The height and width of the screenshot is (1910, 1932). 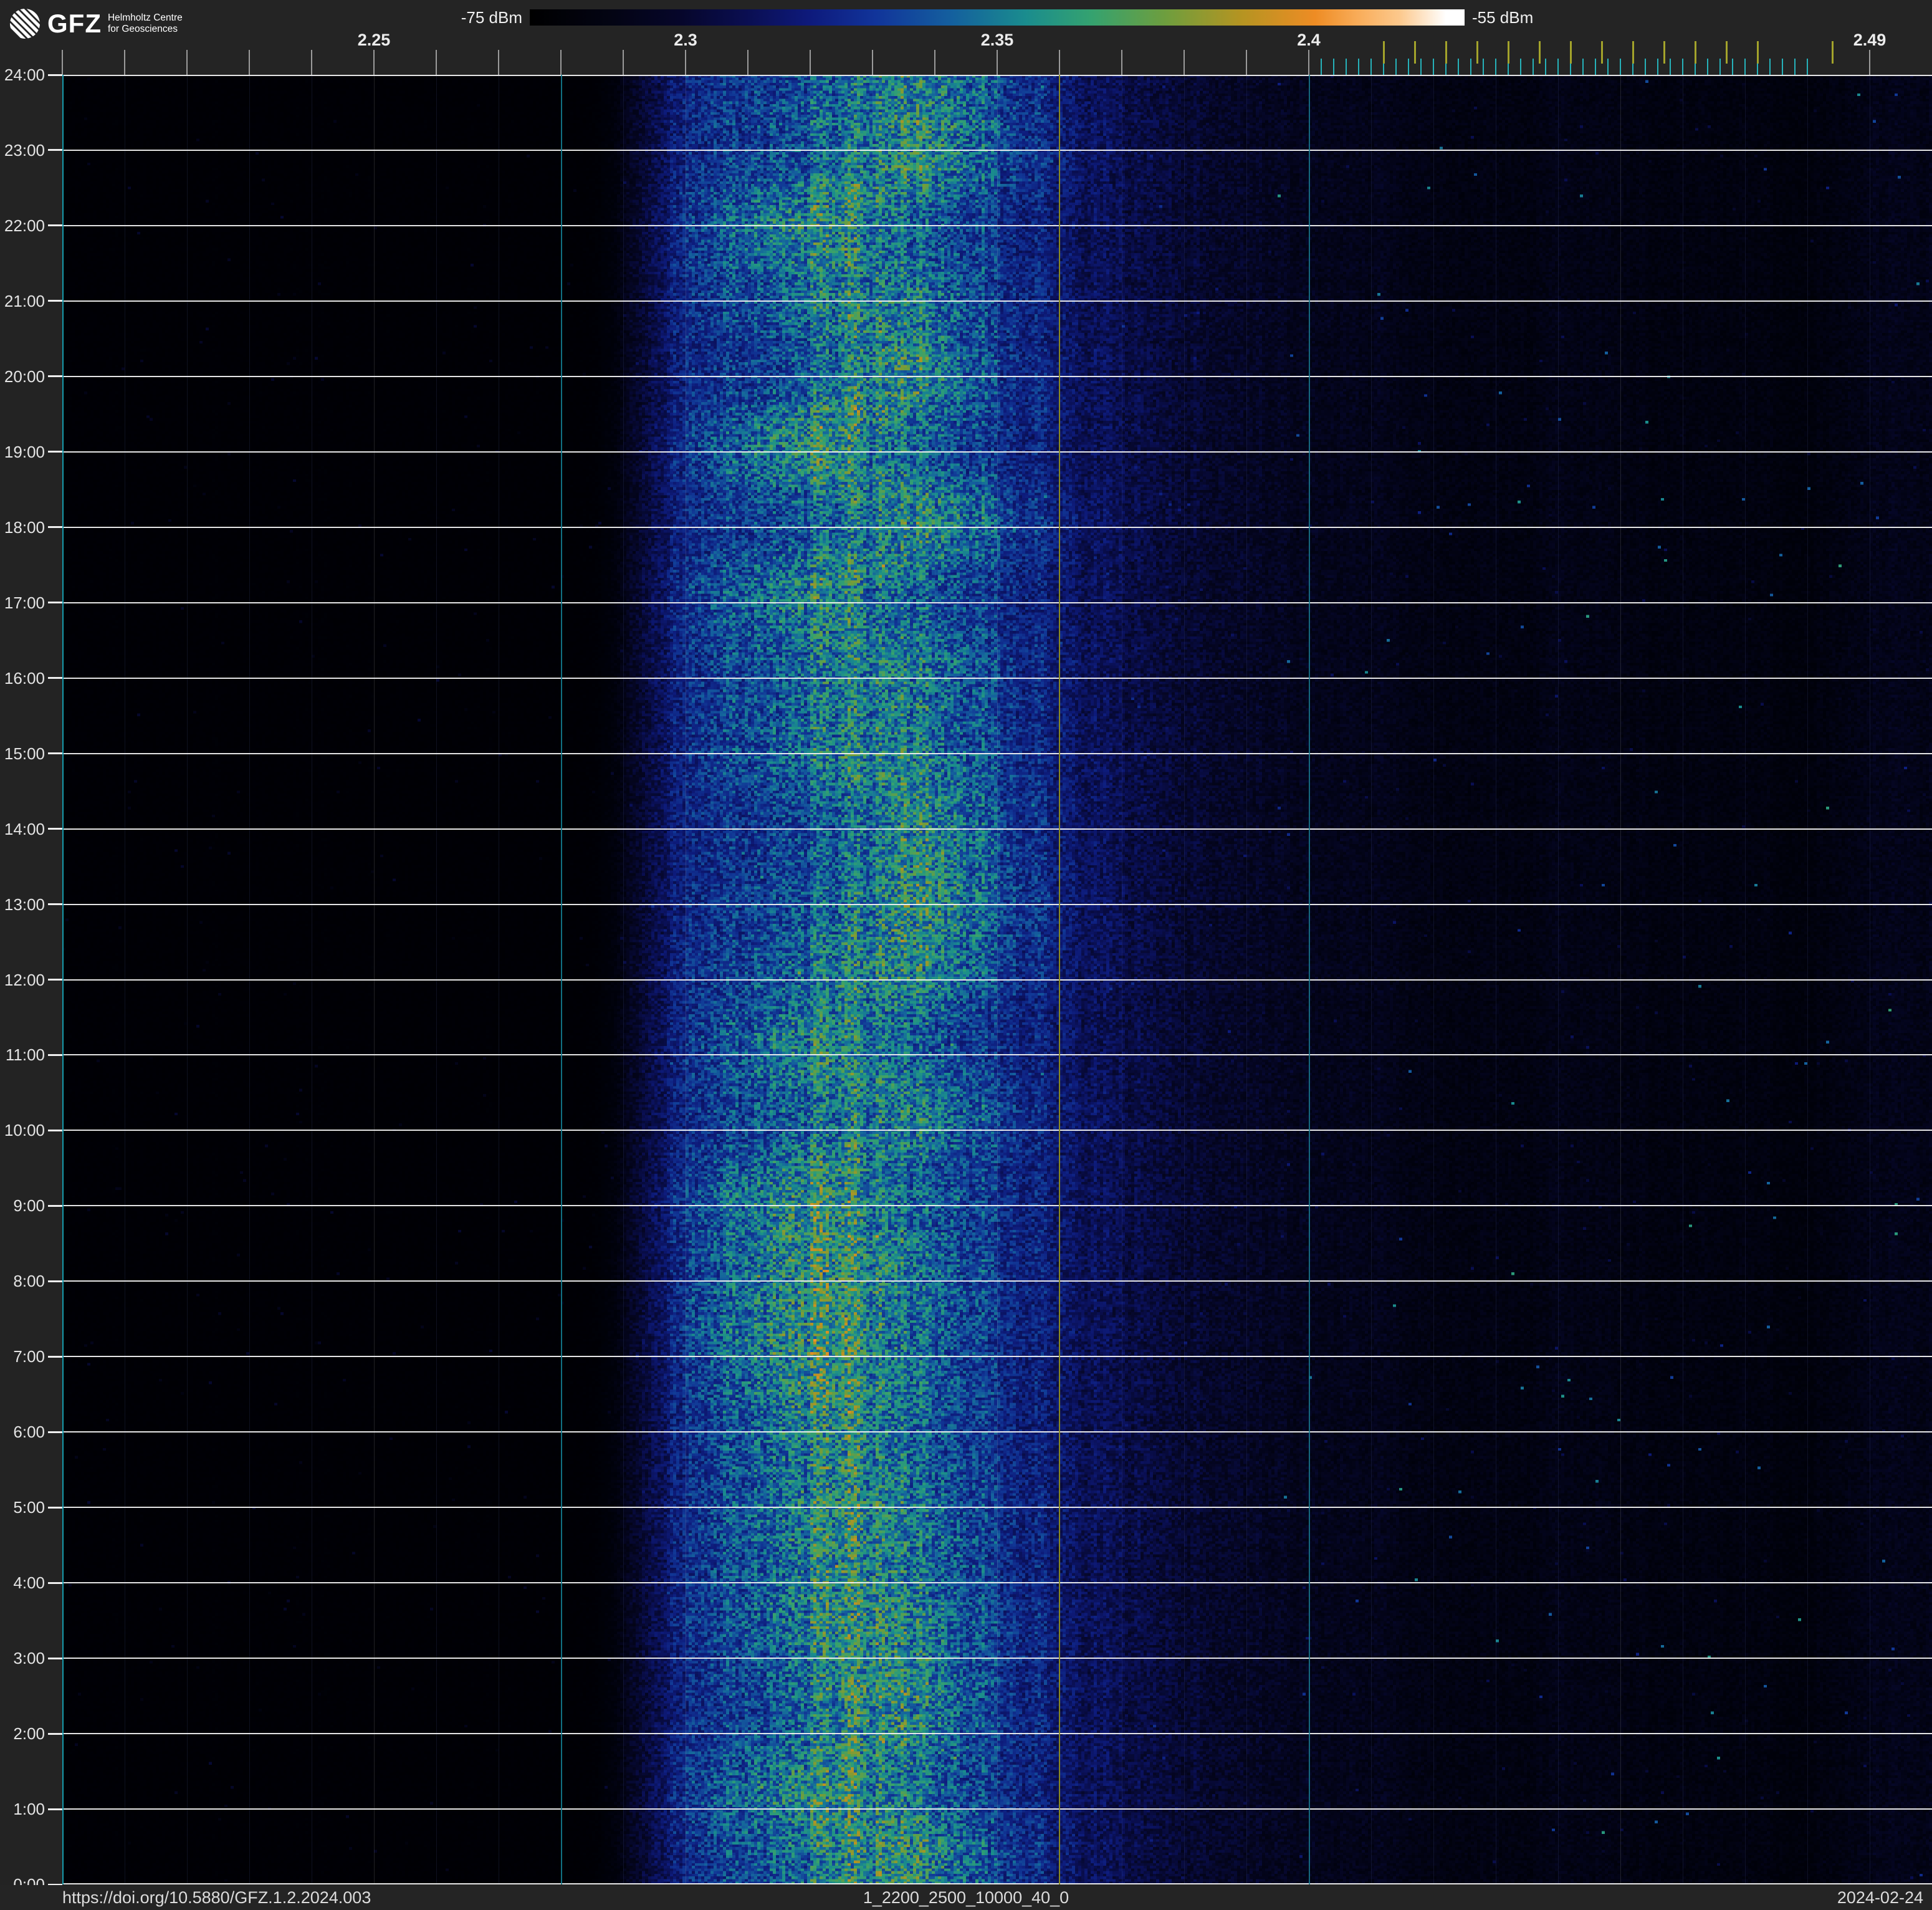 I want to click on gfz-globe-icon, so click(x=25, y=23).